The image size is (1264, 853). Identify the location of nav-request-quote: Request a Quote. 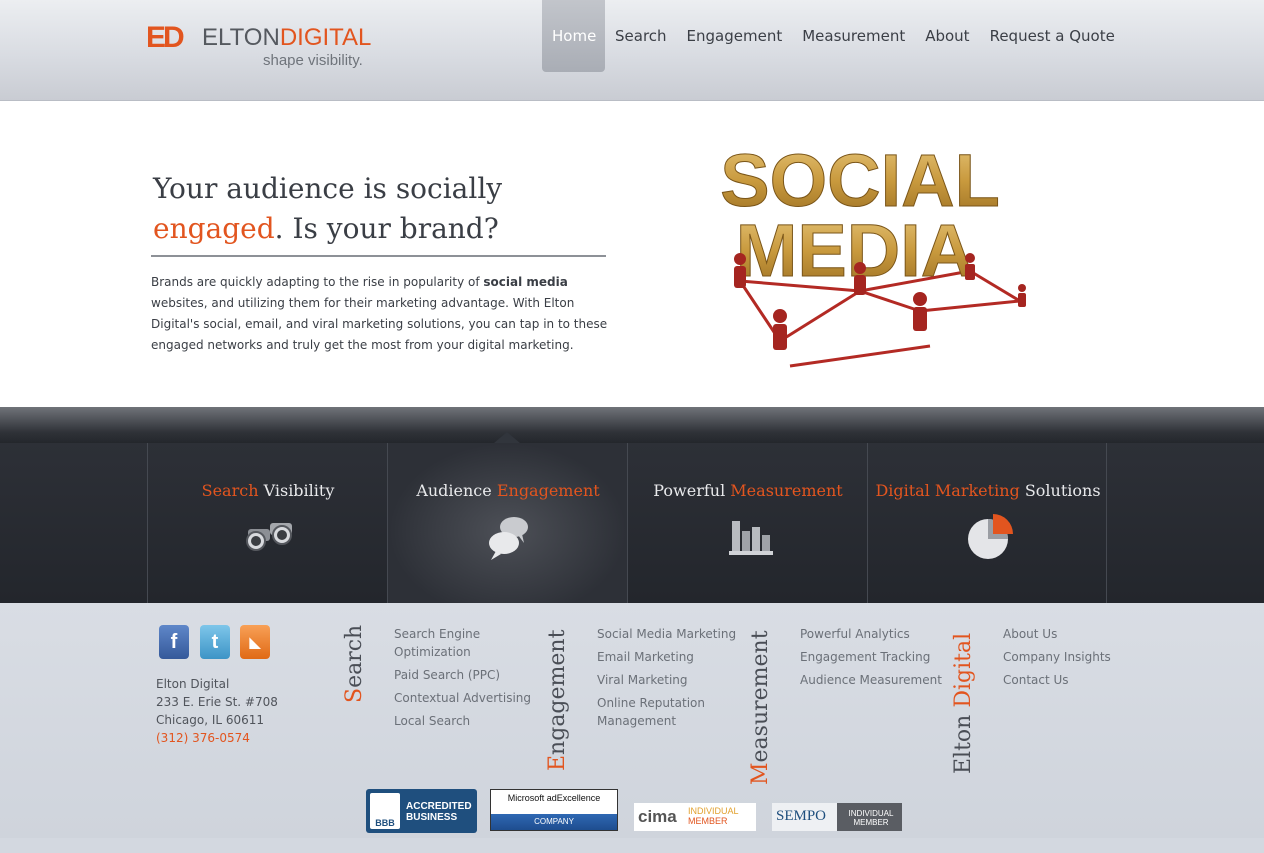
(1052, 36).